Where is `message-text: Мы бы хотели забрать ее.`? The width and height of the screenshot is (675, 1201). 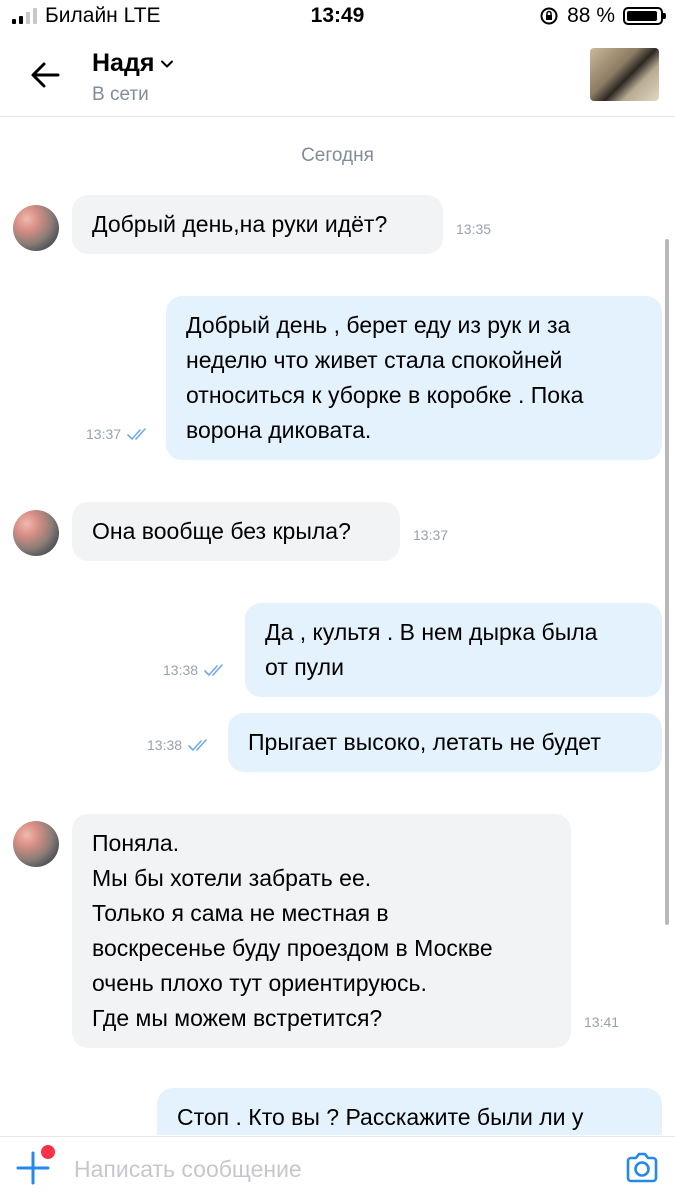
message-text: Мы бы хотели забрать ее. is located at coordinates (232, 878).